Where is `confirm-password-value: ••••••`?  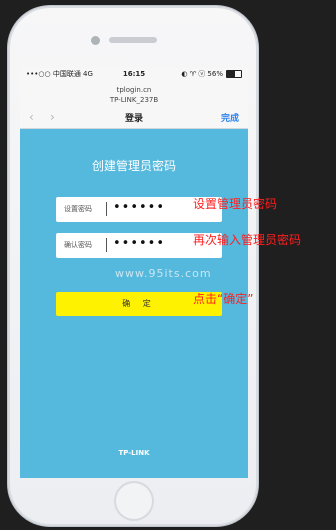 confirm-password-value: •••••• is located at coordinates (139, 243).